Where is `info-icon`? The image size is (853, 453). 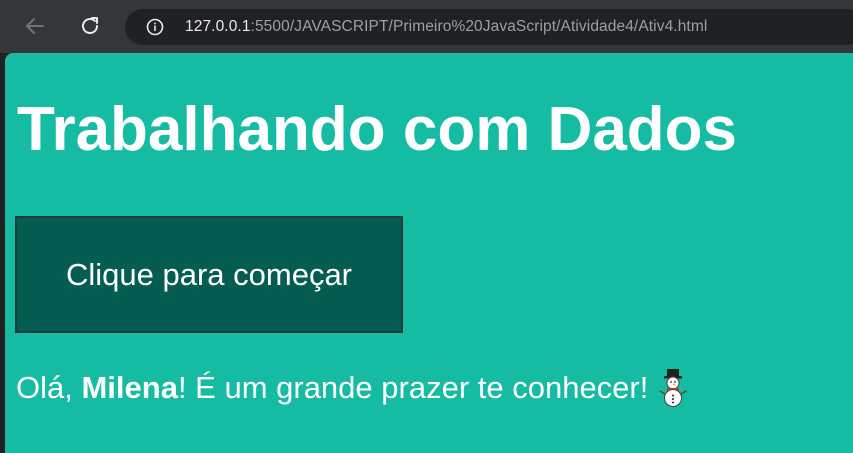 info-icon is located at coordinates (155, 27).